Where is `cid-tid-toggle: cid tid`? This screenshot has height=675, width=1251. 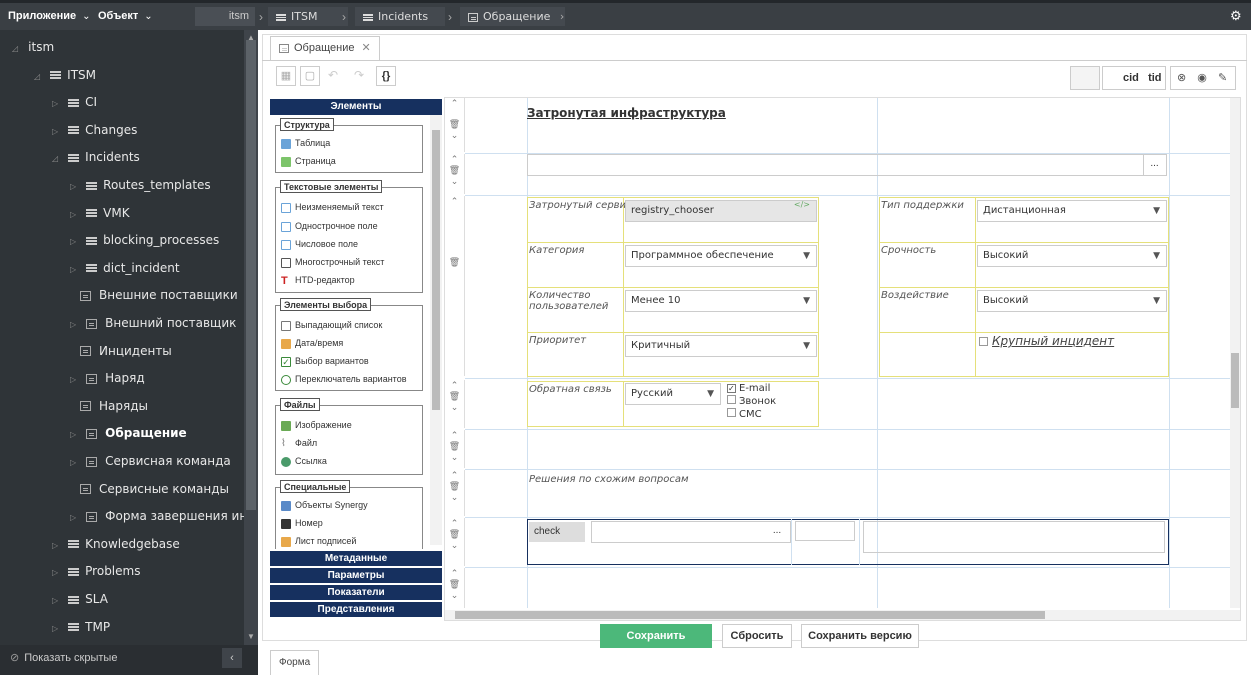
cid-tid-toggle: cid tid is located at coordinates (1134, 78).